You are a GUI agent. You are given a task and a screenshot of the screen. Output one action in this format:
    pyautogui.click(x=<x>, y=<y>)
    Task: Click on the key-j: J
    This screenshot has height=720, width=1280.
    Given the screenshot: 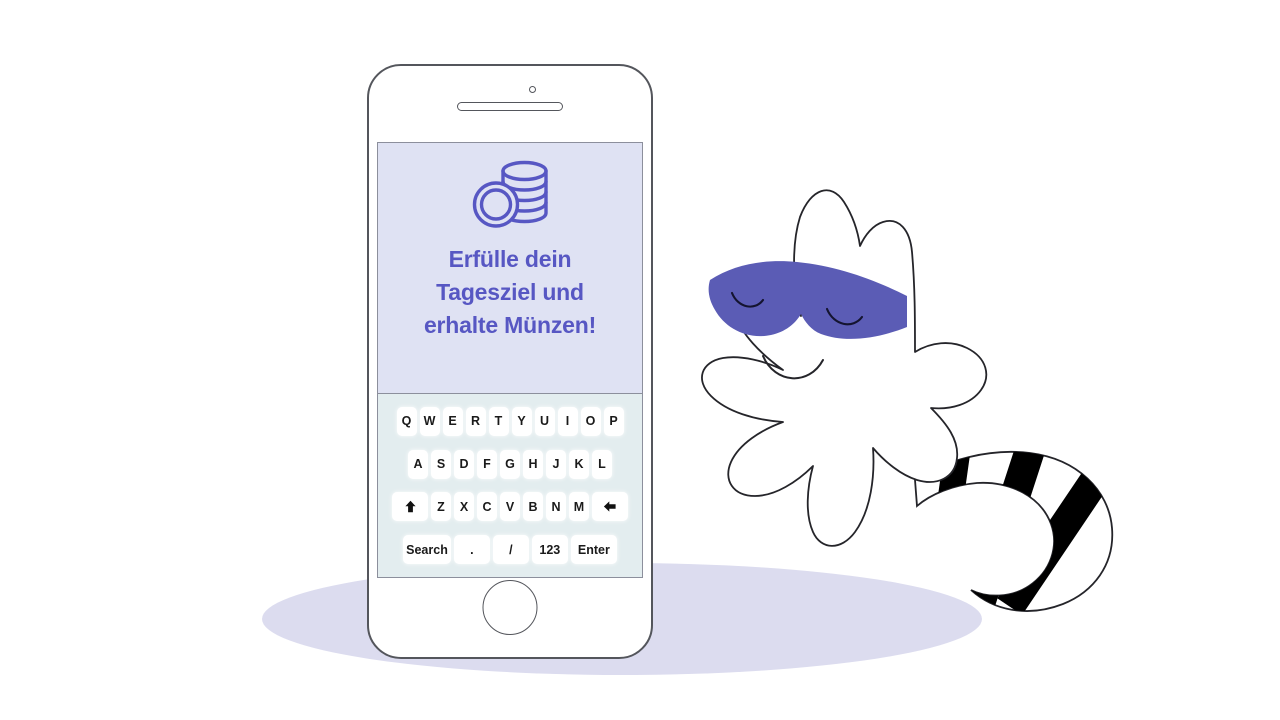 What is the action you would take?
    pyautogui.click(x=556, y=464)
    